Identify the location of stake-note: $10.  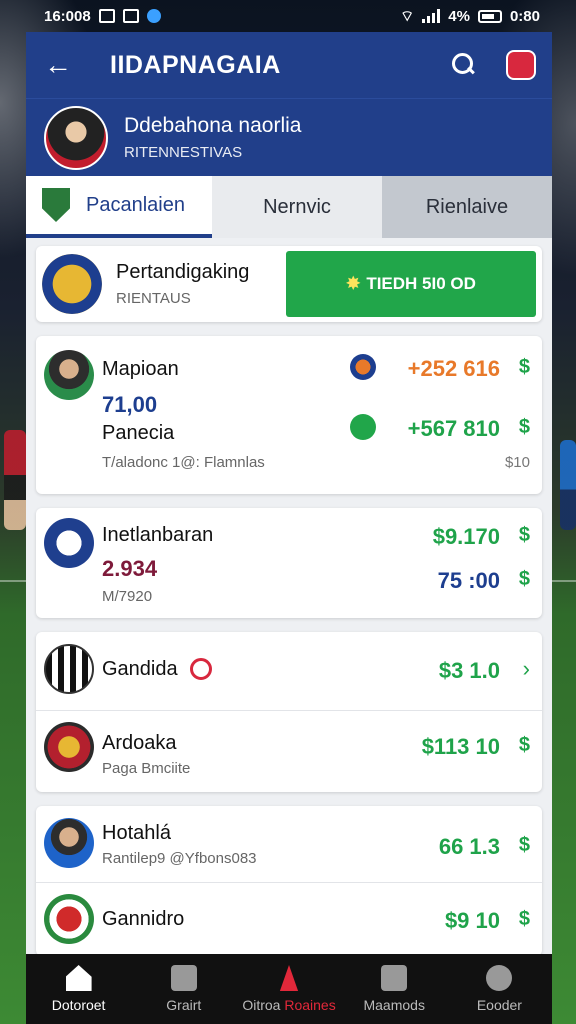
(517, 462).